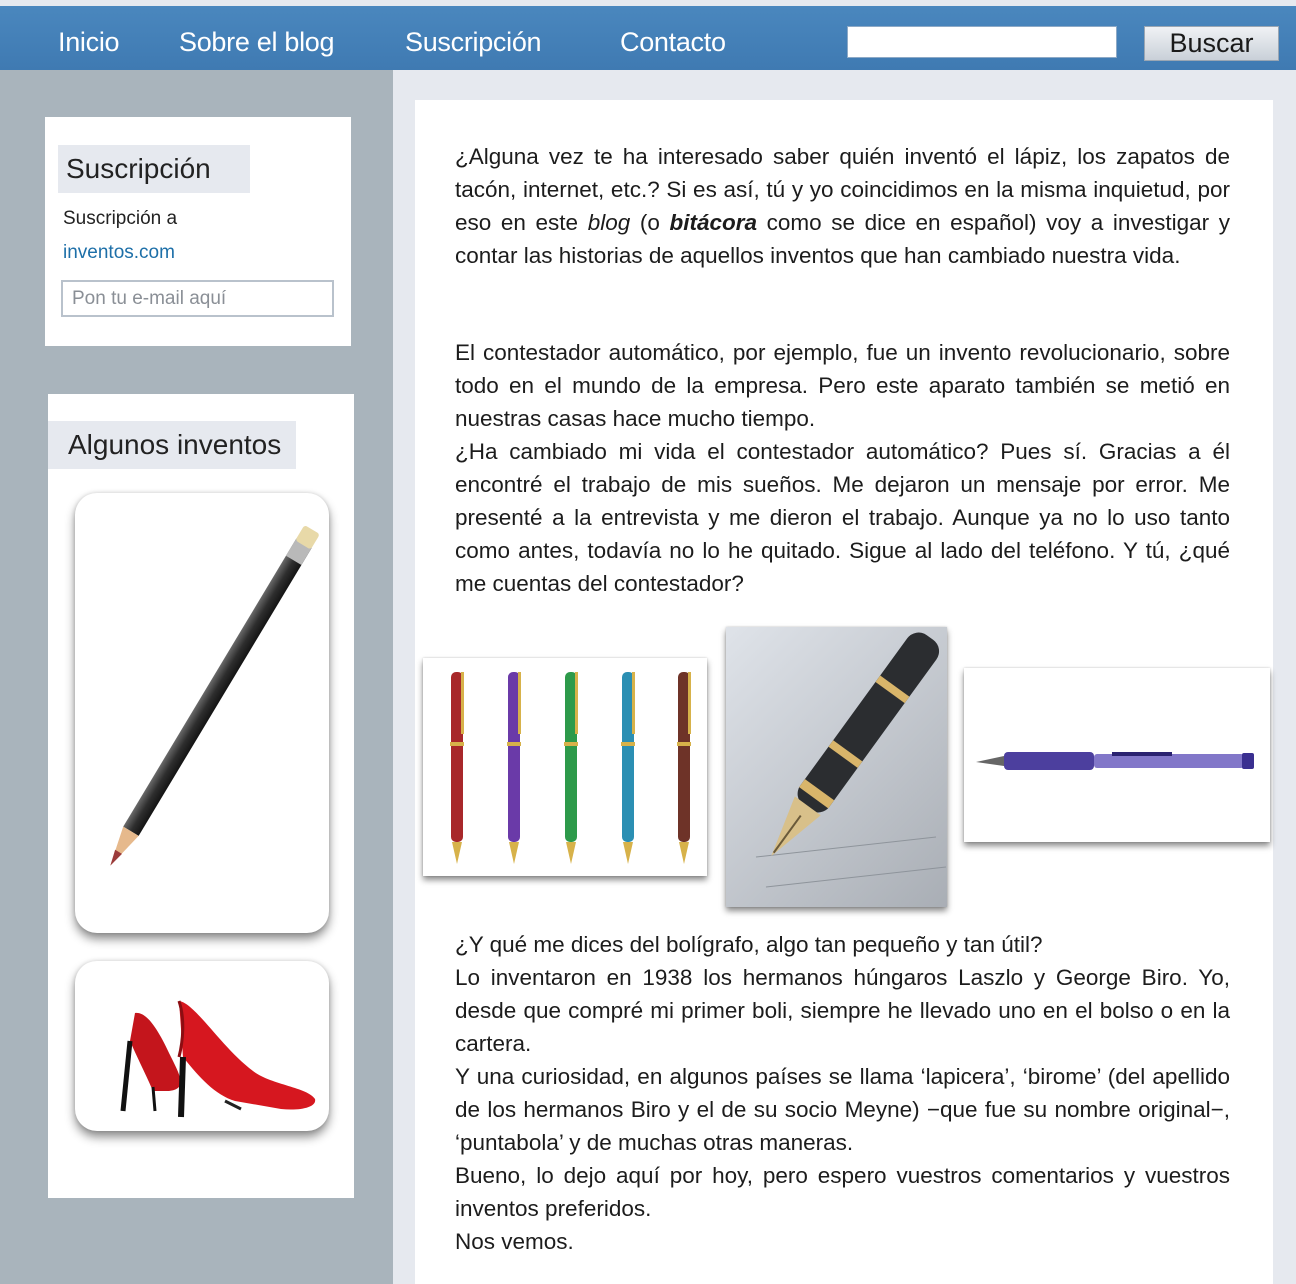 This screenshot has height=1284, width=1296. What do you see at coordinates (851, 760) in the screenshot?
I see `fountain-pen-icon` at bounding box center [851, 760].